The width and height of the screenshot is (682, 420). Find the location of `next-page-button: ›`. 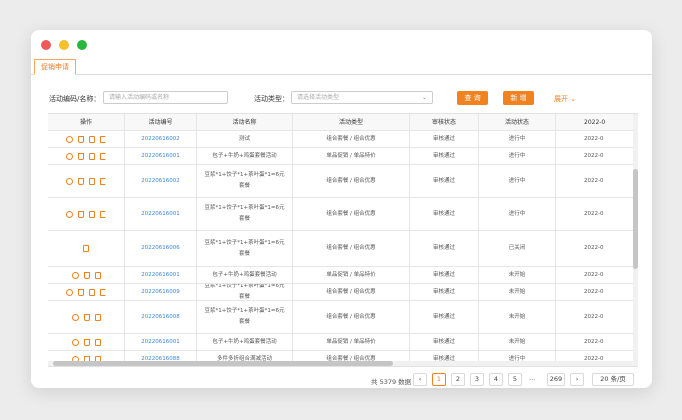

next-page-button: › is located at coordinates (577, 379).